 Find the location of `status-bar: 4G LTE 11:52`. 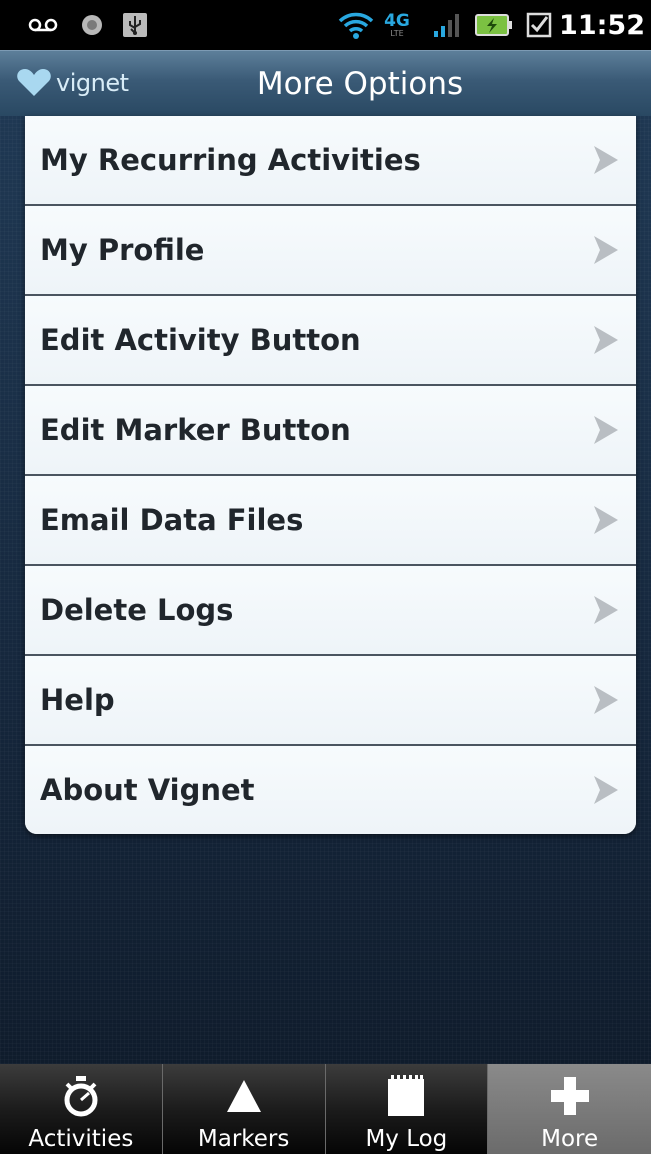

status-bar: 4G LTE 11:52 is located at coordinates (325, 25).